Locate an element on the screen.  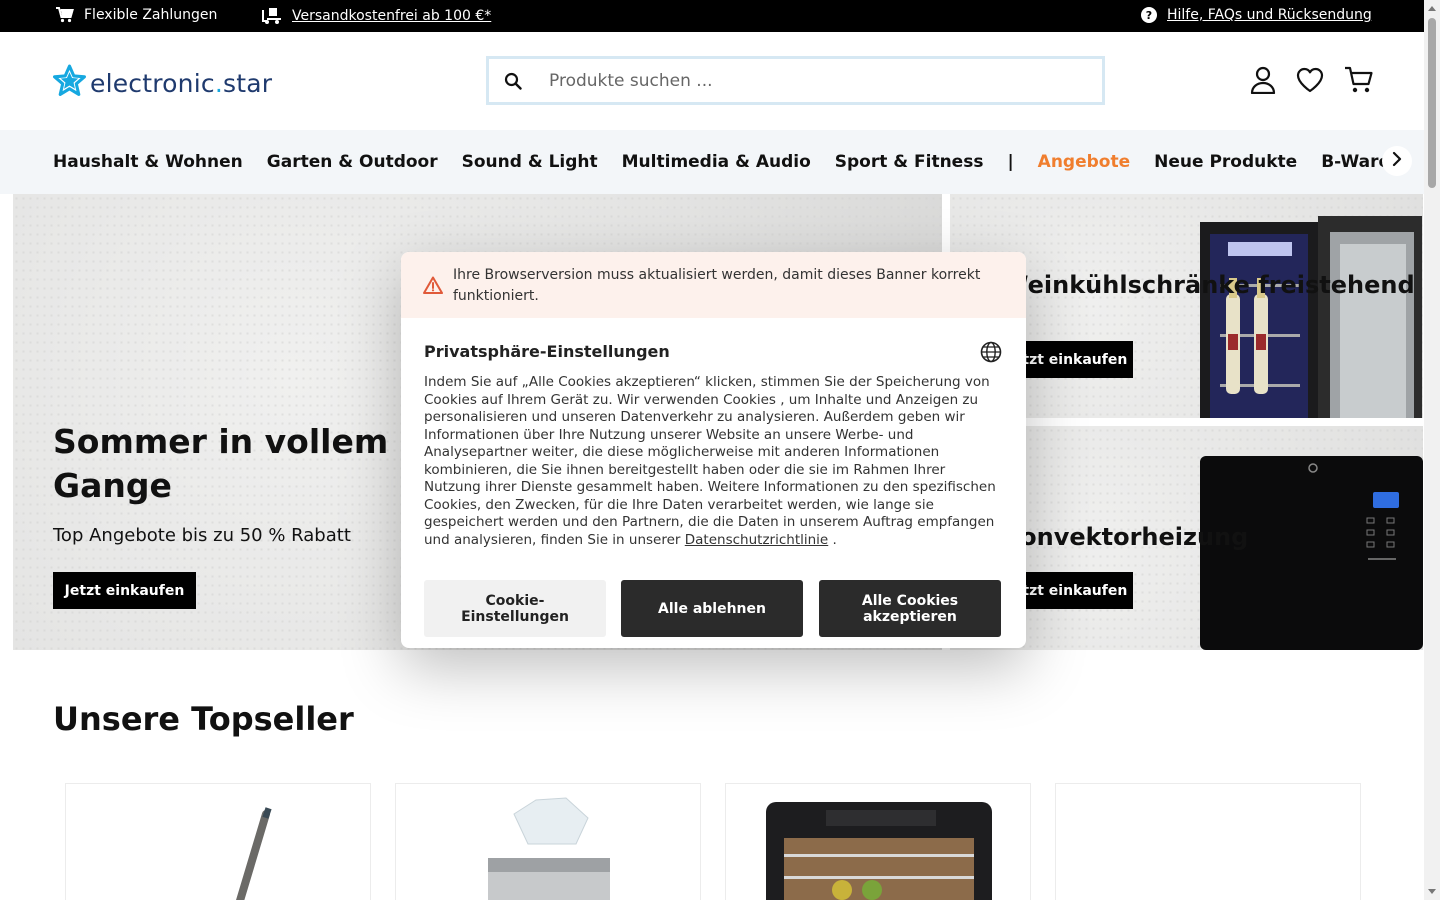
logo-text: electronic.star is located at coordinates (181, 83).